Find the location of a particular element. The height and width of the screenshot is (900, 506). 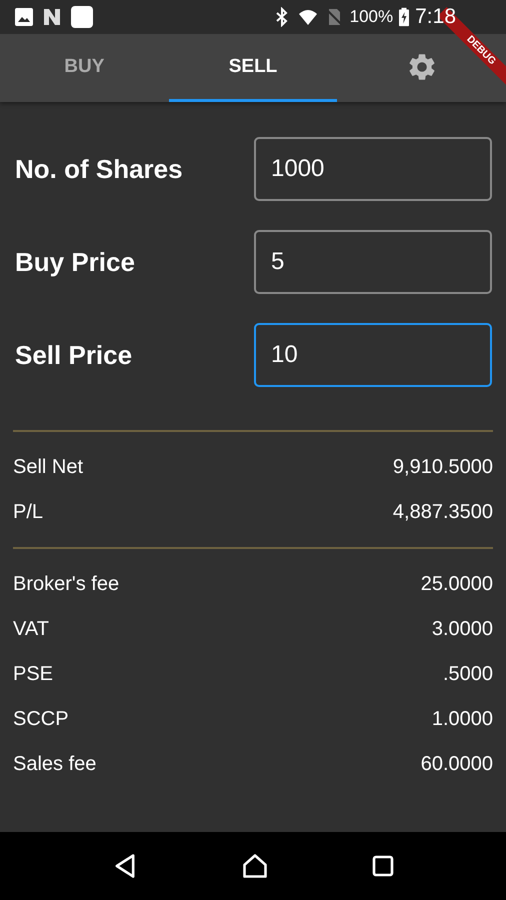

battery-percent: 100% is located at coordinates (372, 17).